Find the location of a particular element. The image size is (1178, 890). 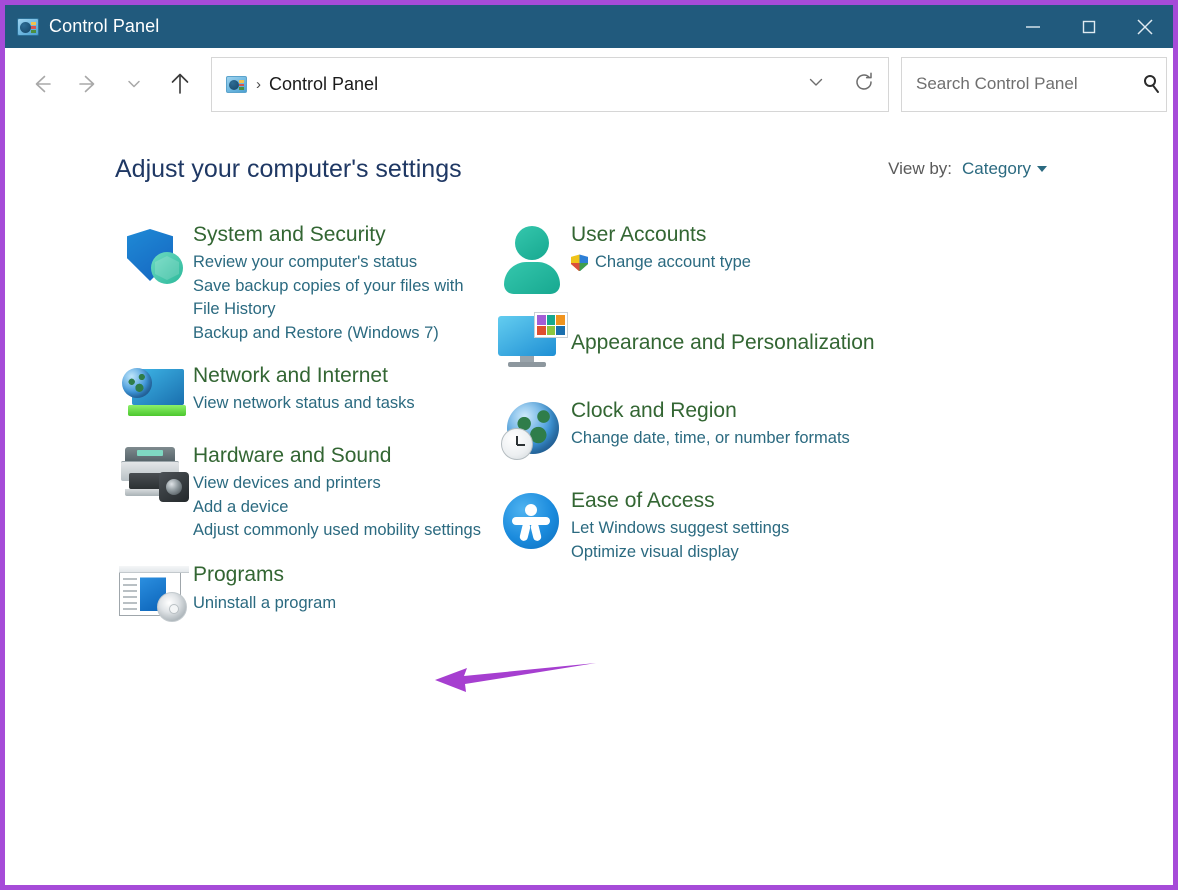

ease-of-access-icon is located at coordinates (532, 521).